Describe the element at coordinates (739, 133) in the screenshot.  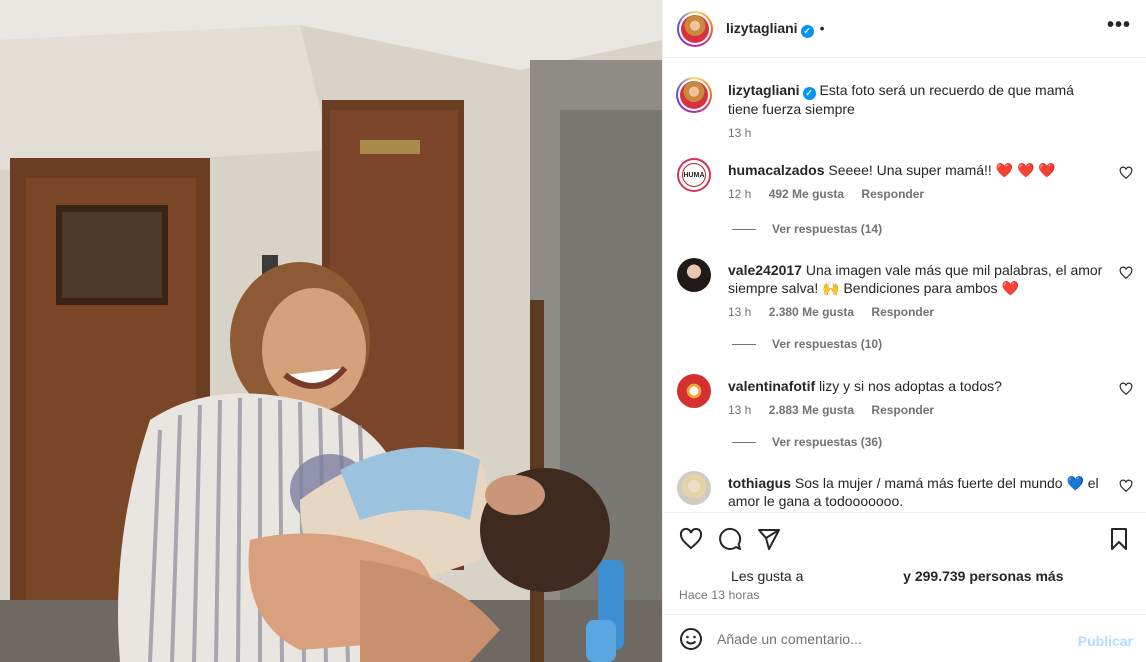
I see `caption-time: 13 h` at that location.